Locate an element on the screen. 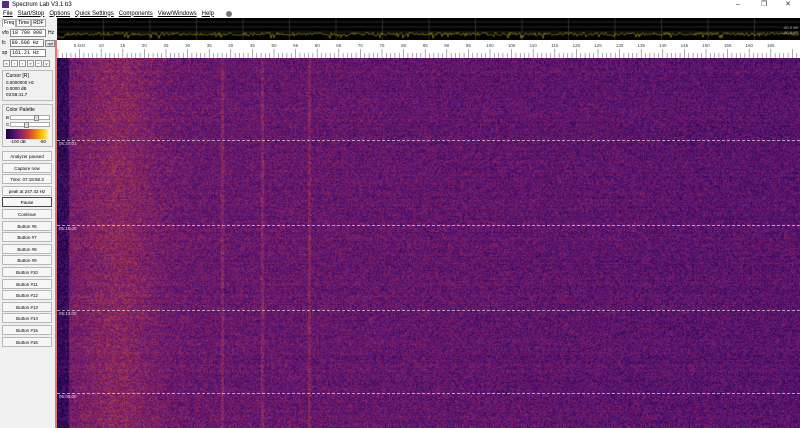  ruler-tick-label: 125 is located at coordinates (598, 45).